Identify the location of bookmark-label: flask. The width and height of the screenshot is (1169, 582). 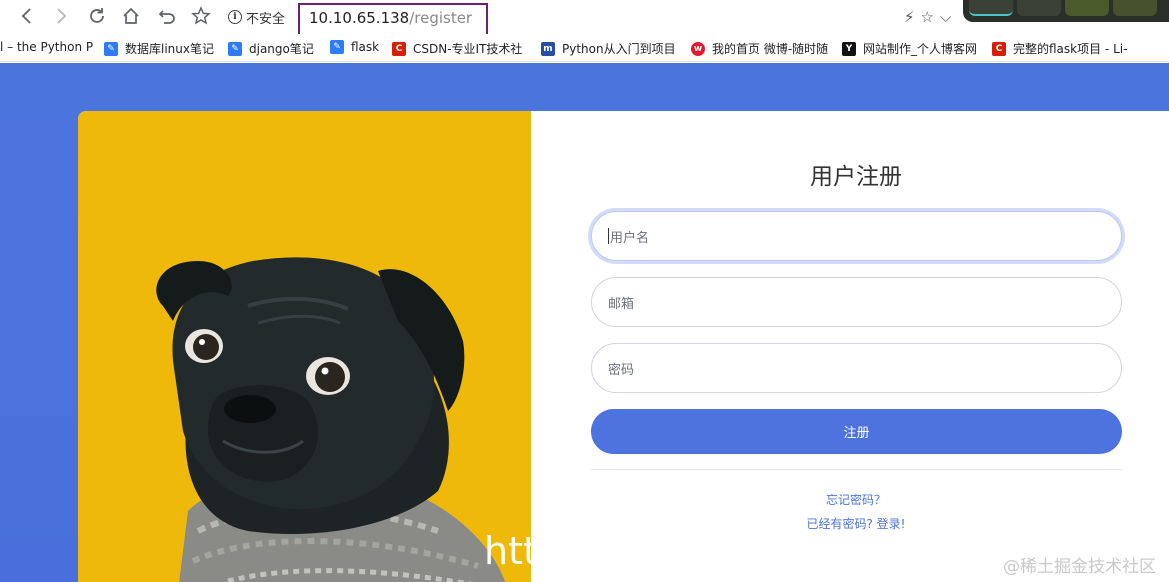
(365, 47).